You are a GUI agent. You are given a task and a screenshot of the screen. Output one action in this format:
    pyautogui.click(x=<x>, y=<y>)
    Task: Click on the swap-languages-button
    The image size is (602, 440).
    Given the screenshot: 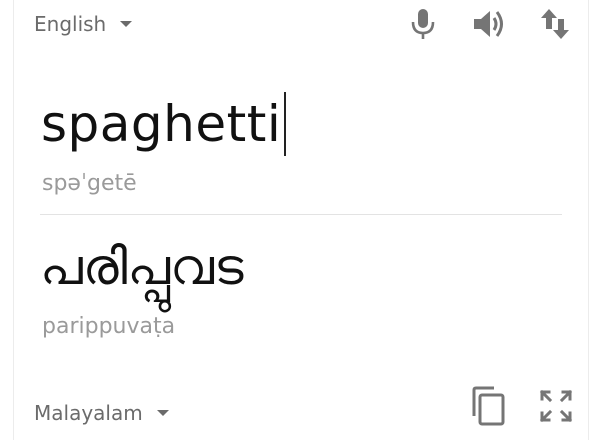 What is the action you would take?
    pyautogui.click(x=555, y=24)
    